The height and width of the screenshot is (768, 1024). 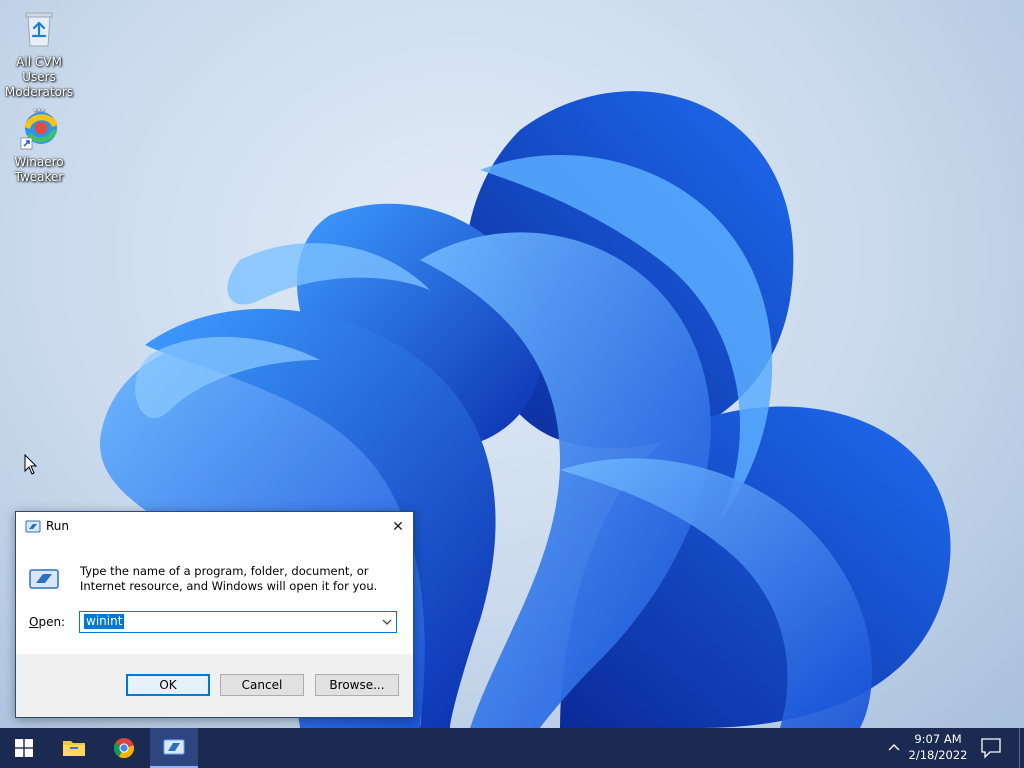 I want to click on chrome-icon, so click(x=124, y=748).